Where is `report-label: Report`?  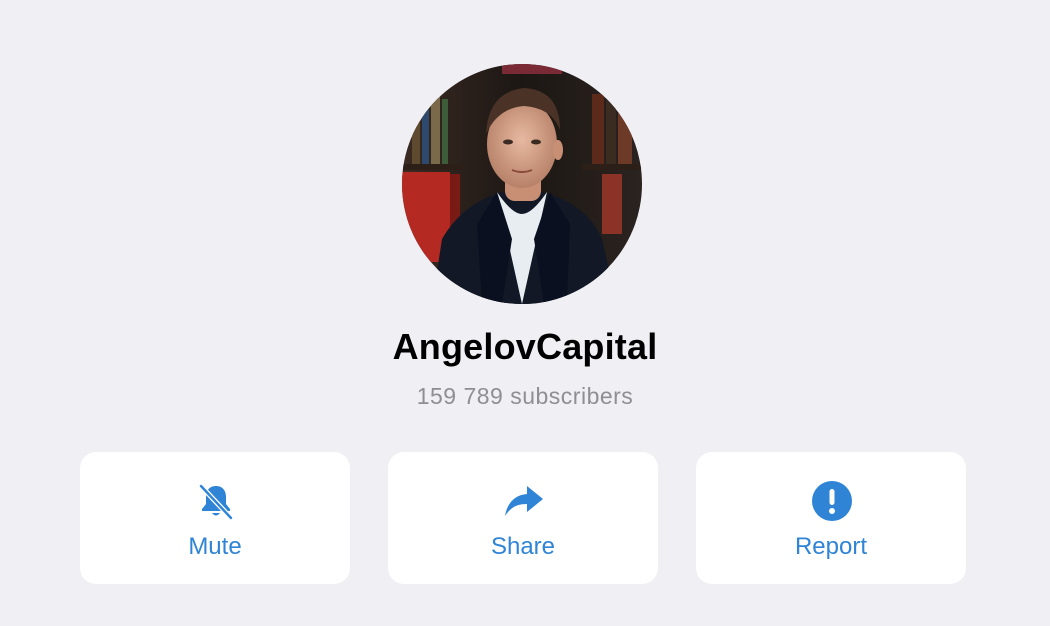
report-label: Report is located at coordinates (831, 546).